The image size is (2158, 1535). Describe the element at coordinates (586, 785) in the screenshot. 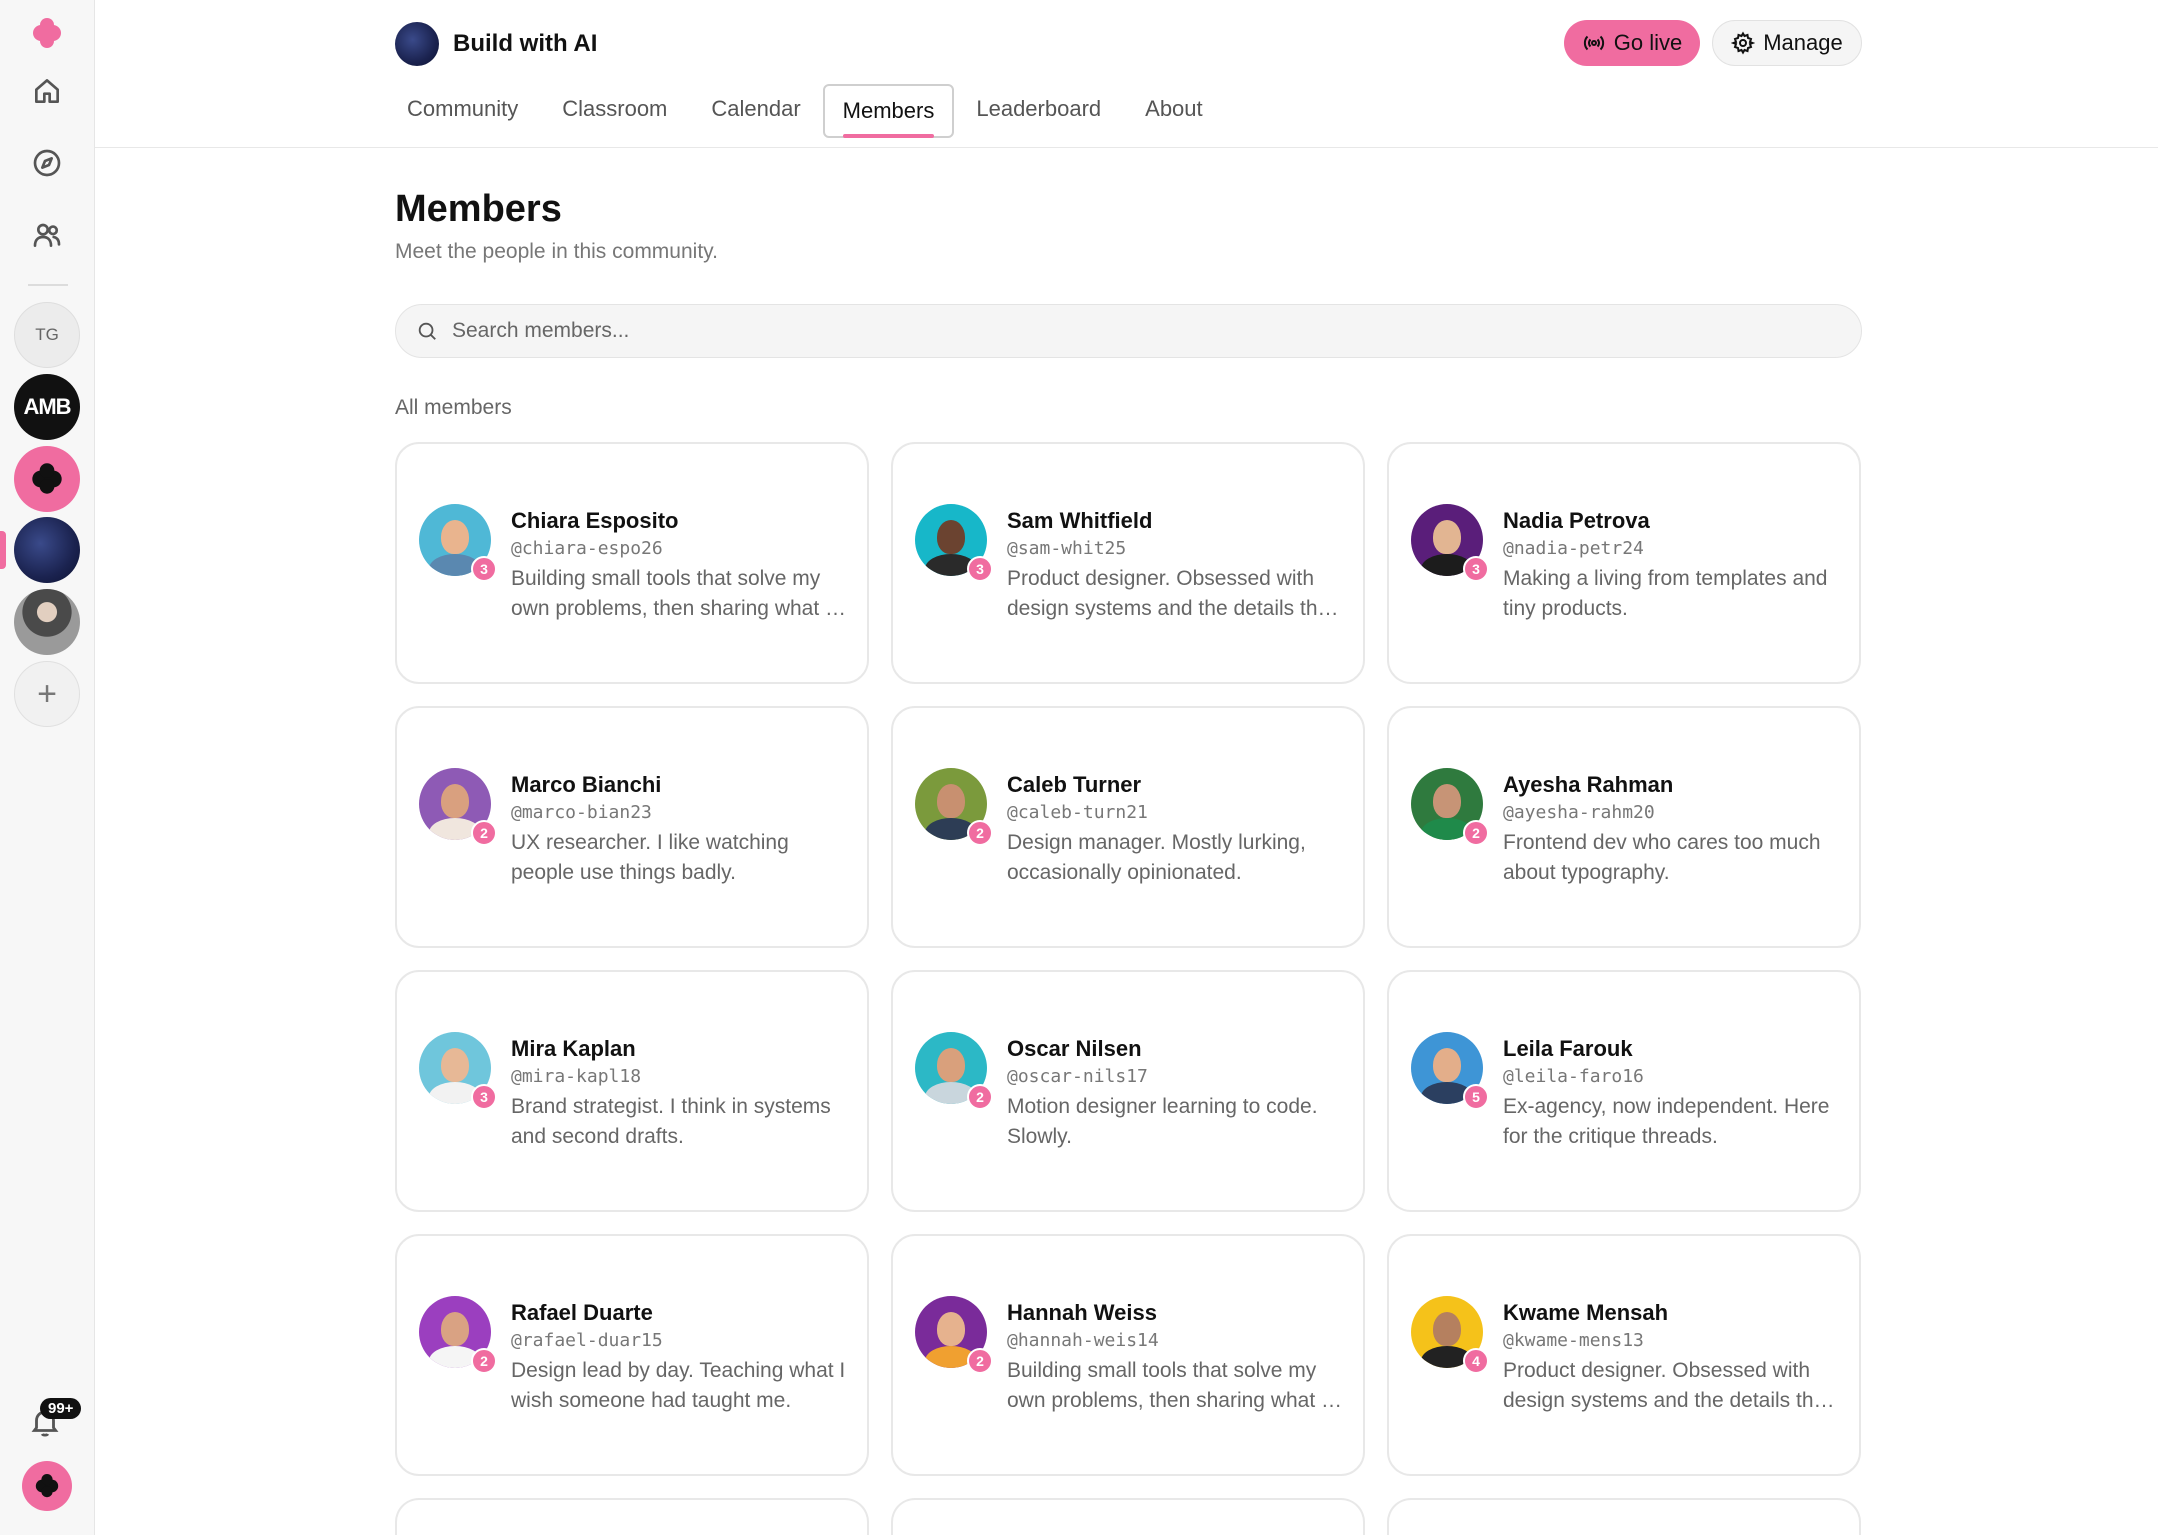

I see `member-name: Marco Bianchi` at that location.